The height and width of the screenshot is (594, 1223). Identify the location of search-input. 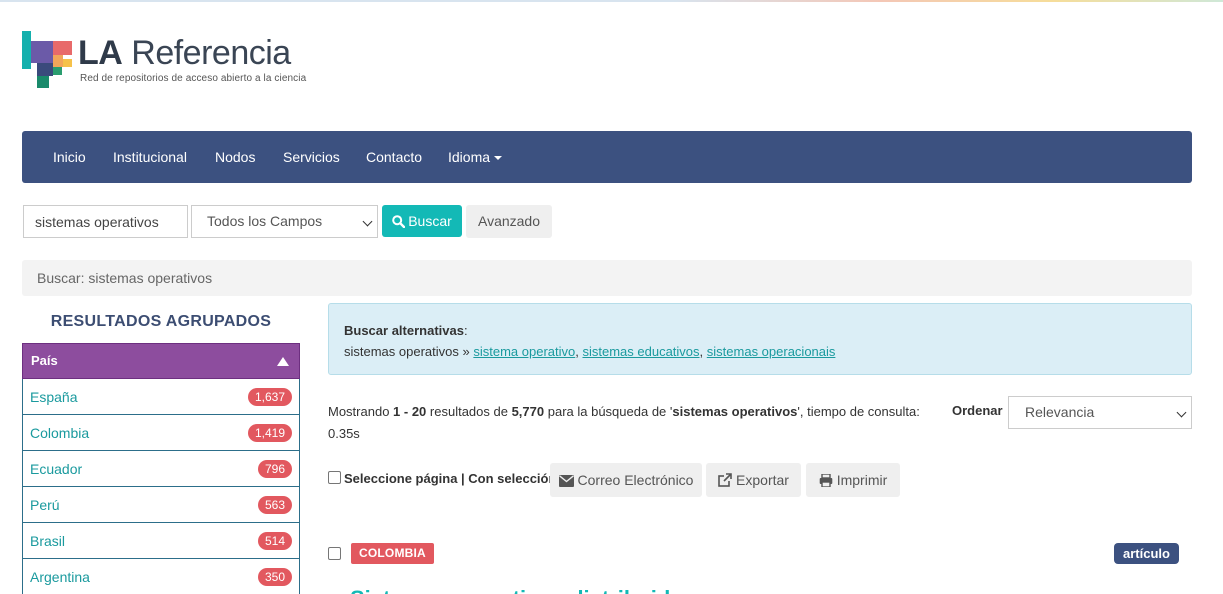
(105, 221).